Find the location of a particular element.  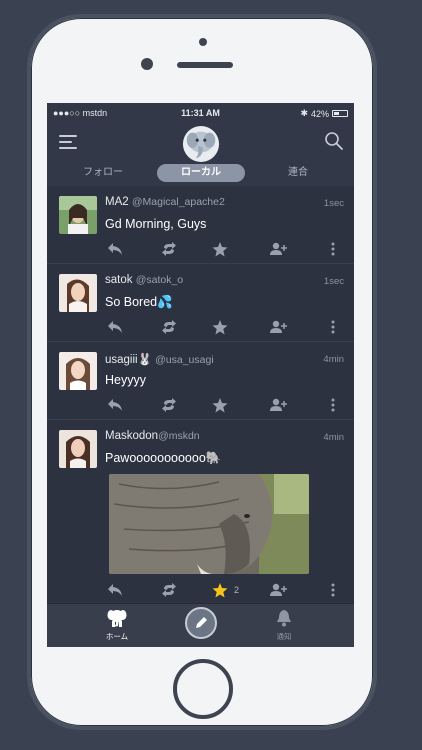

toot-actions: 2 is located at coordinates (225, 591).